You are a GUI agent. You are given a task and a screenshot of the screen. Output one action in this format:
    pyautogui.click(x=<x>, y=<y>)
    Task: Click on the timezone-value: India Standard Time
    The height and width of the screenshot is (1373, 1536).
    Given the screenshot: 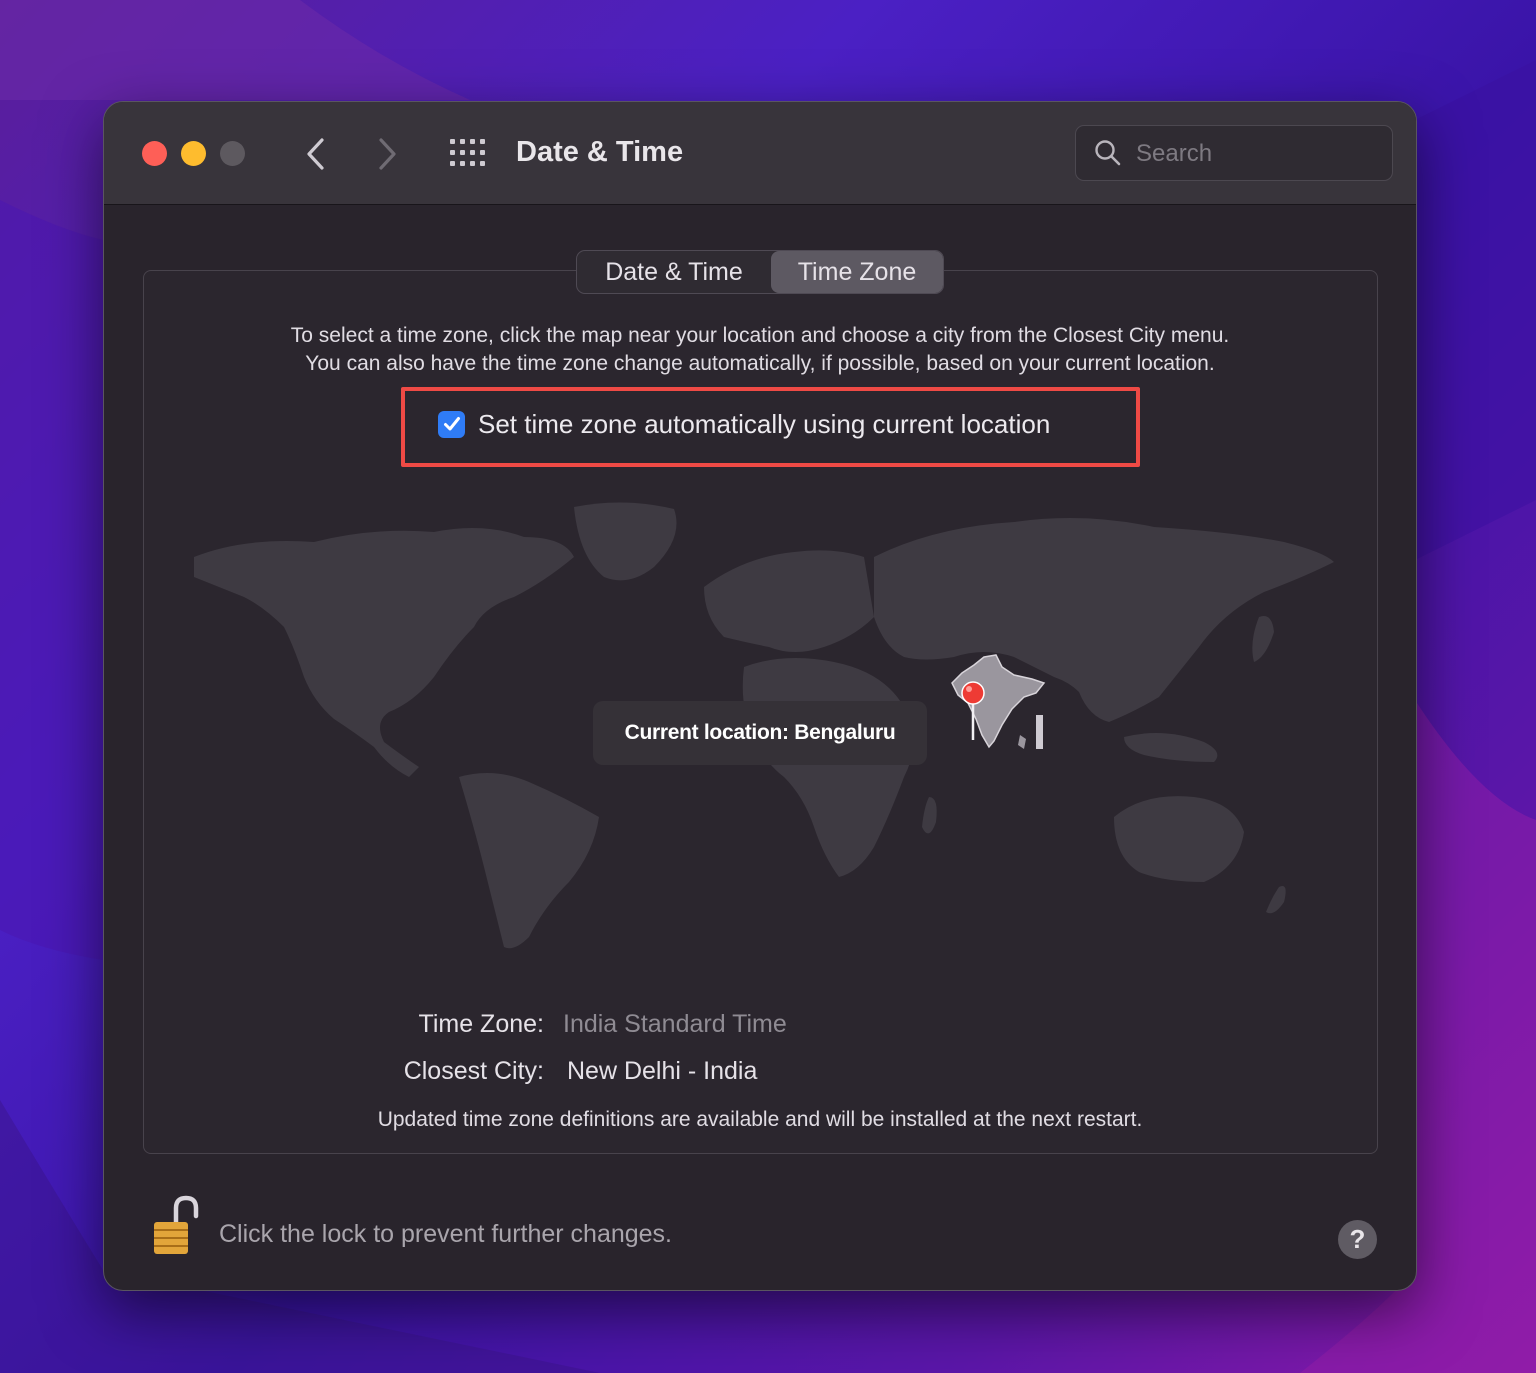 What is the action you would take?
    pyautogui.click(x=675, y=1024)
    